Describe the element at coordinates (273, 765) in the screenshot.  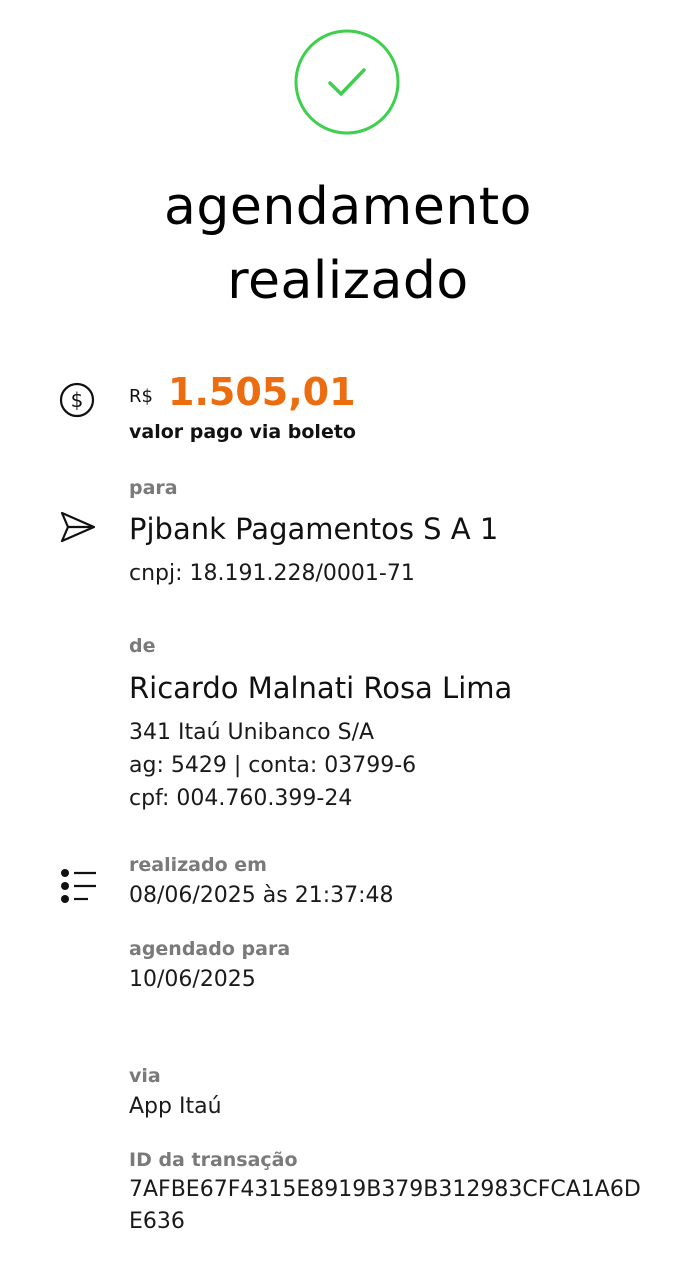
I see `payer-account: ag: 5429 | conta: 03799-6` at that location.